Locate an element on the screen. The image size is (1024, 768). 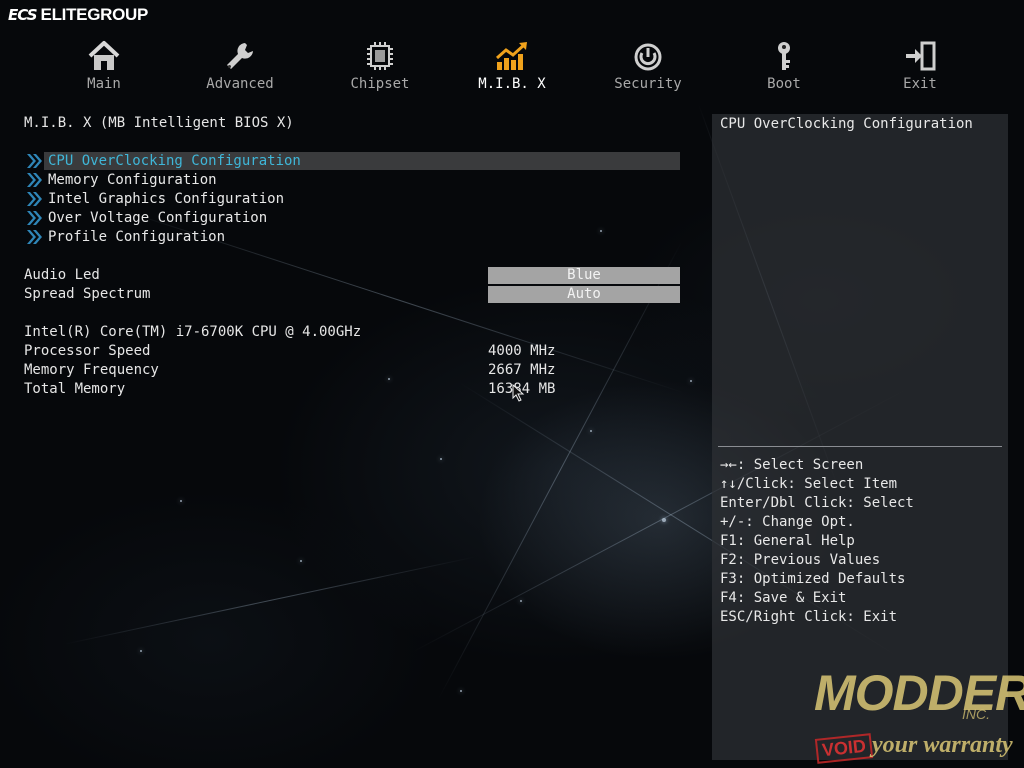
tab-chipset: Chipset is located at coordinates (380, 66).